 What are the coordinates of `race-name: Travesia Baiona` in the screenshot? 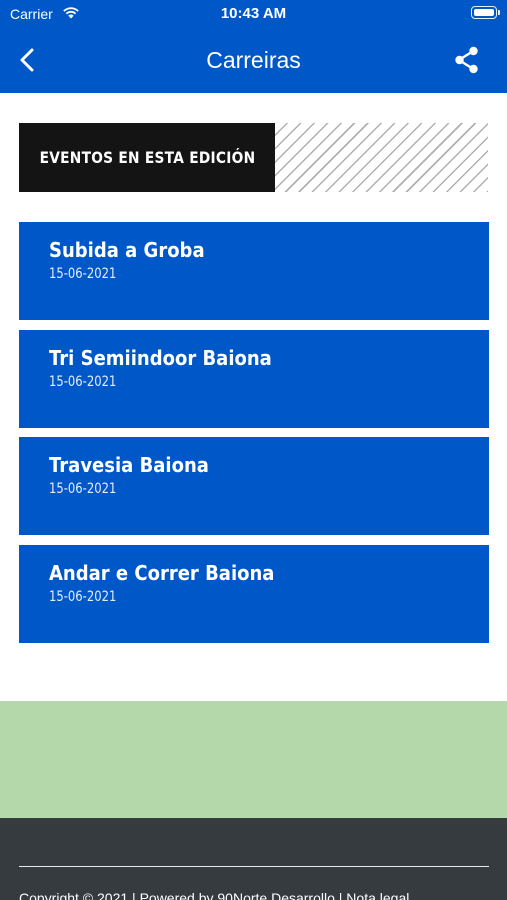 It's located at (129, 465).